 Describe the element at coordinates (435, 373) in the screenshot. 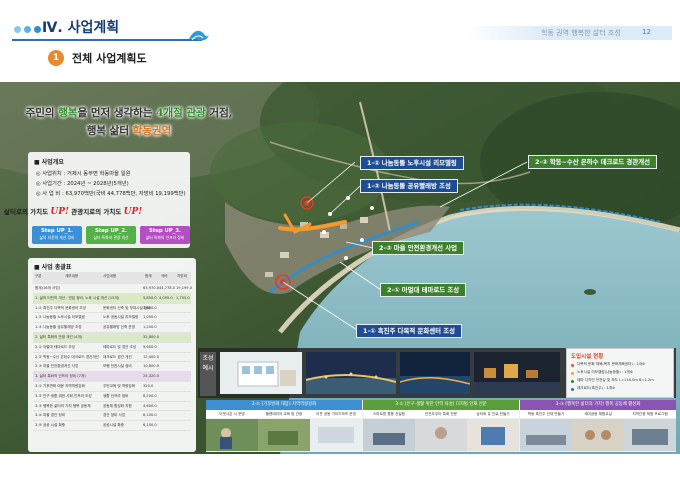

I see `rendering-image-seaside` at that location.